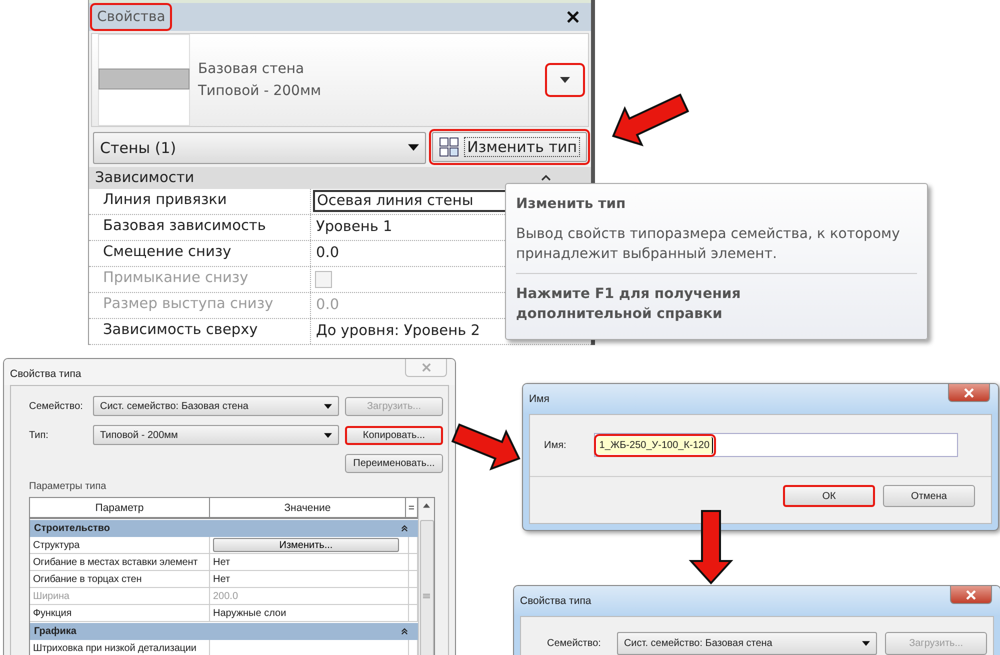 This screenshot has width=1000, height=655. What do you see at coordinates (259, 148) in the screenshot?
I see `category-dropdown: Стены (1)` at bounding box center [259, 148].